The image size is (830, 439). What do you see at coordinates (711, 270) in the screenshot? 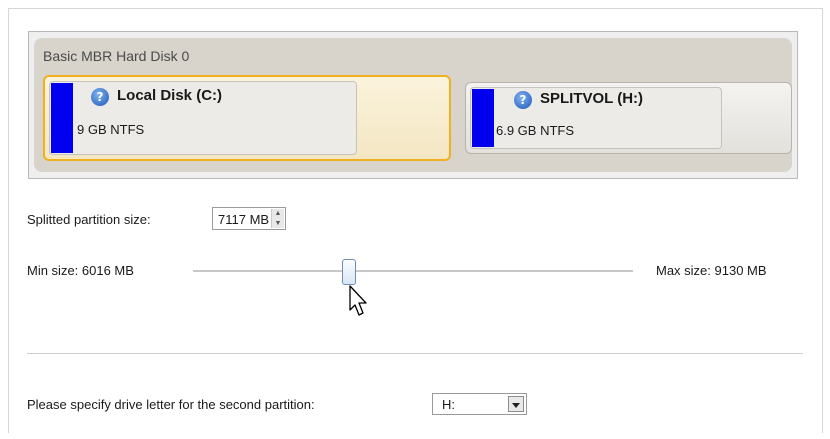
I see `max-size-label: Max size: 9130 MB` at bounding box center [711, 270].